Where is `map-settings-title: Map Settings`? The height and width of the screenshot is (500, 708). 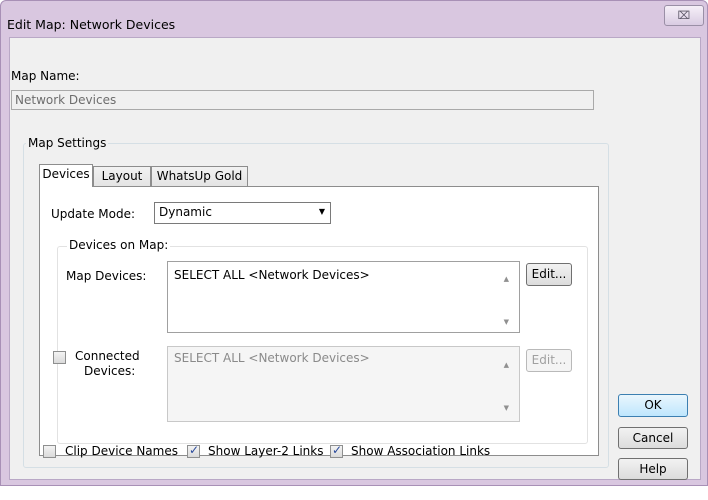 map-settings-title: Map Settings is located at coordinates (67, 143).